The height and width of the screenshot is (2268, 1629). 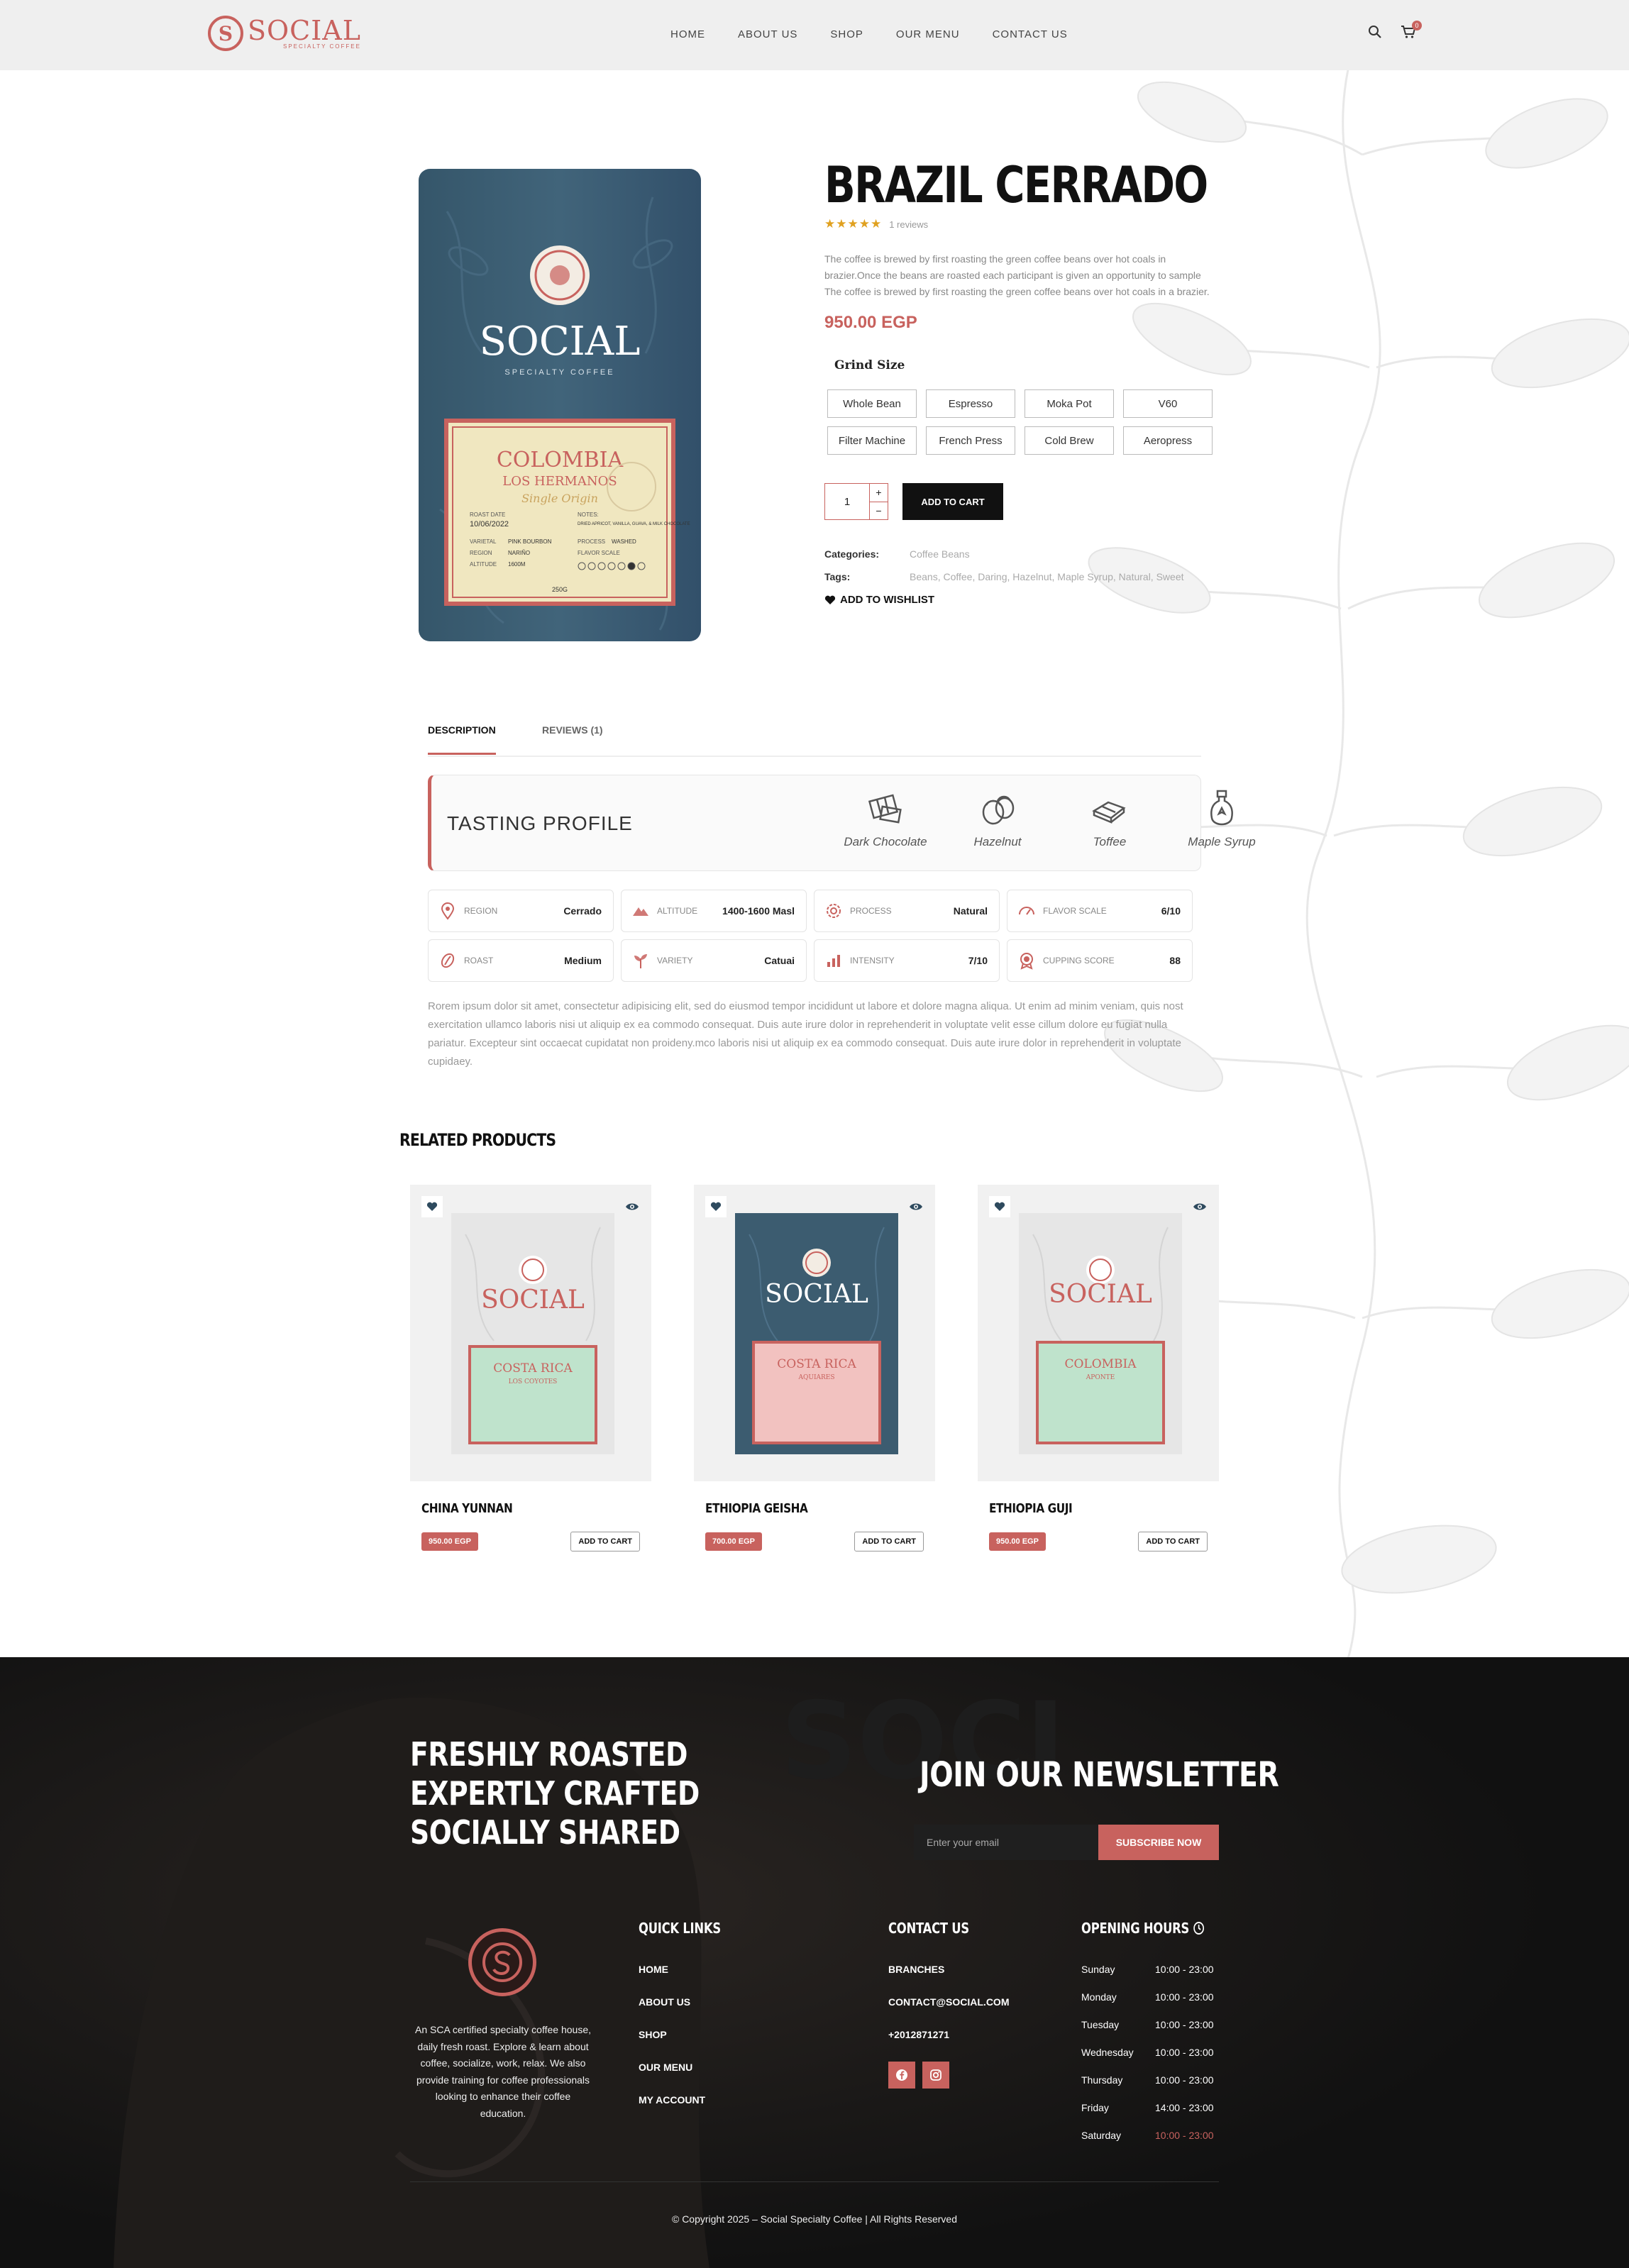 I want to click on header-actions: 0, so click(x=1395, y=32).